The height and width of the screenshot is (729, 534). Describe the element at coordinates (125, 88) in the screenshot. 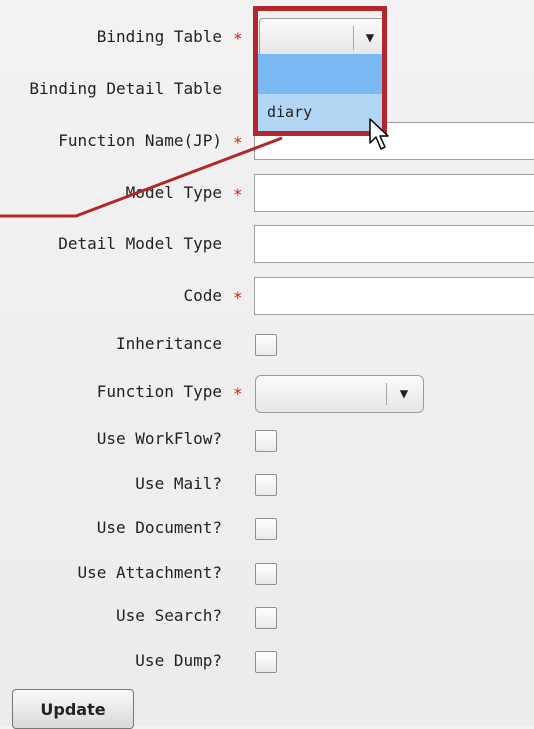

I see `binding-detail-table-label: Binding Detail Table` at that location.